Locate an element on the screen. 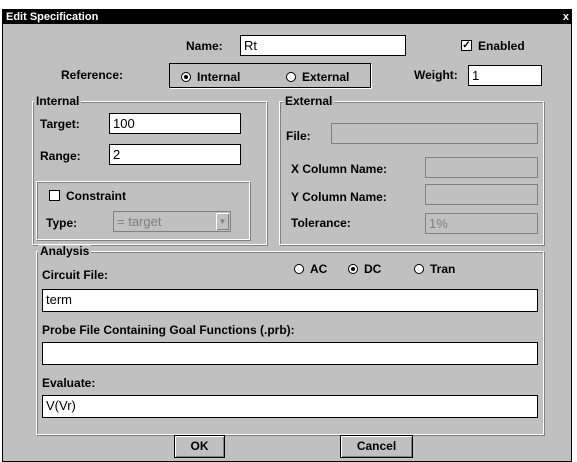 The image size is (577, 462). enabled-checkbox: ✓ Enabled is located at coordinates (493, 46).